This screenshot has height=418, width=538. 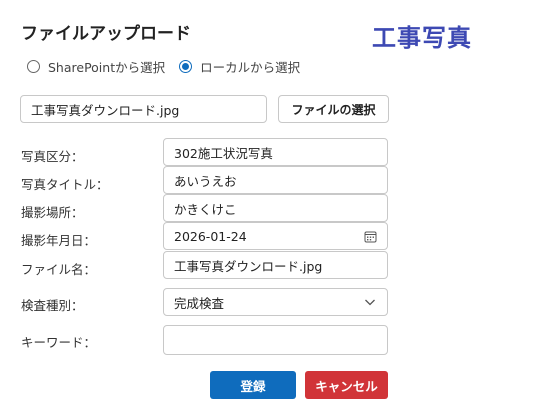 I want to click on selected-file-display: 工事写真ダウンロード.jpg, so click(x=143, y=109).